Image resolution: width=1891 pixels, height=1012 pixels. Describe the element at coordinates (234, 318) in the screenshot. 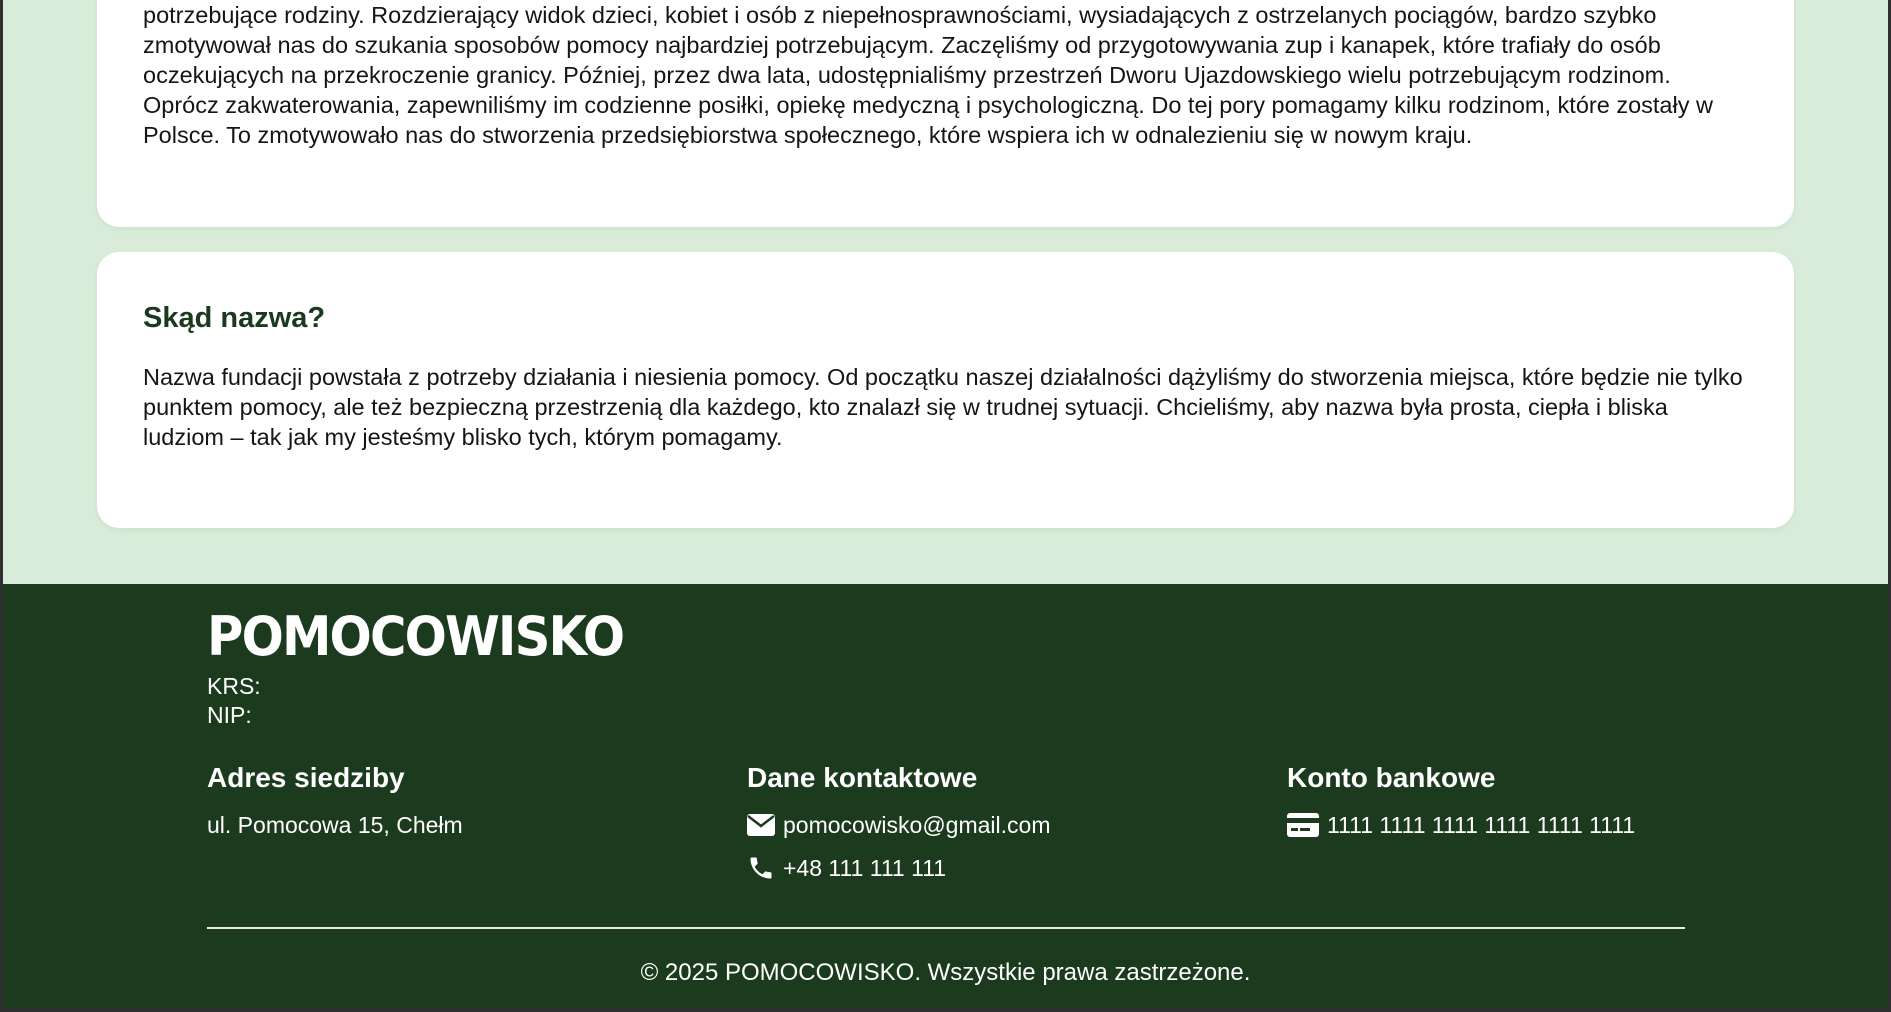

I see `section-title: Skąd nazwa?` at that location.